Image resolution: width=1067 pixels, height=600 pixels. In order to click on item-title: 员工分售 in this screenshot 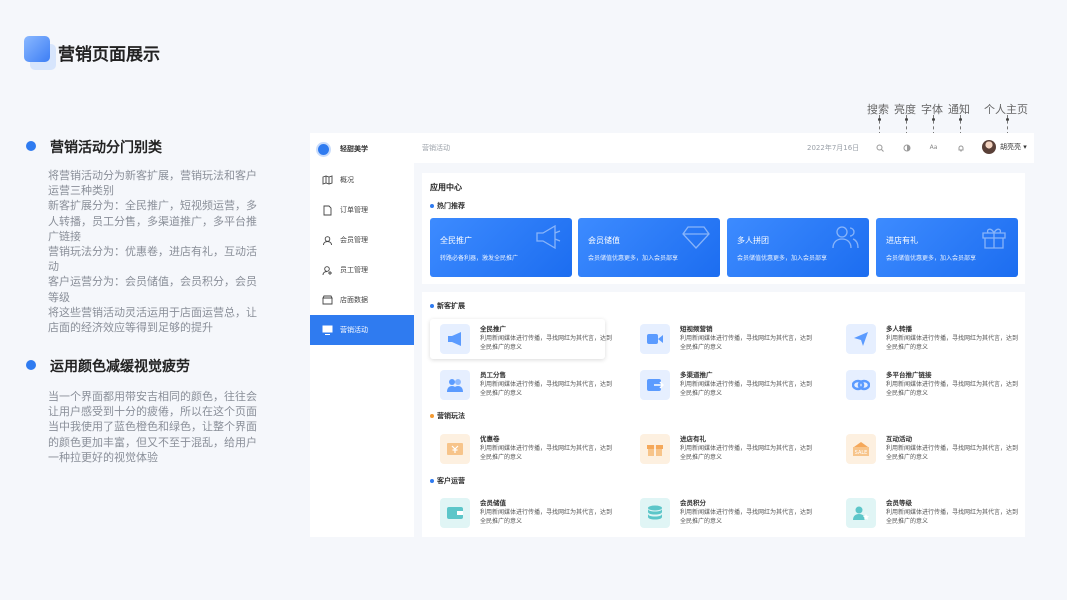, I will do `click(493, 375)`.